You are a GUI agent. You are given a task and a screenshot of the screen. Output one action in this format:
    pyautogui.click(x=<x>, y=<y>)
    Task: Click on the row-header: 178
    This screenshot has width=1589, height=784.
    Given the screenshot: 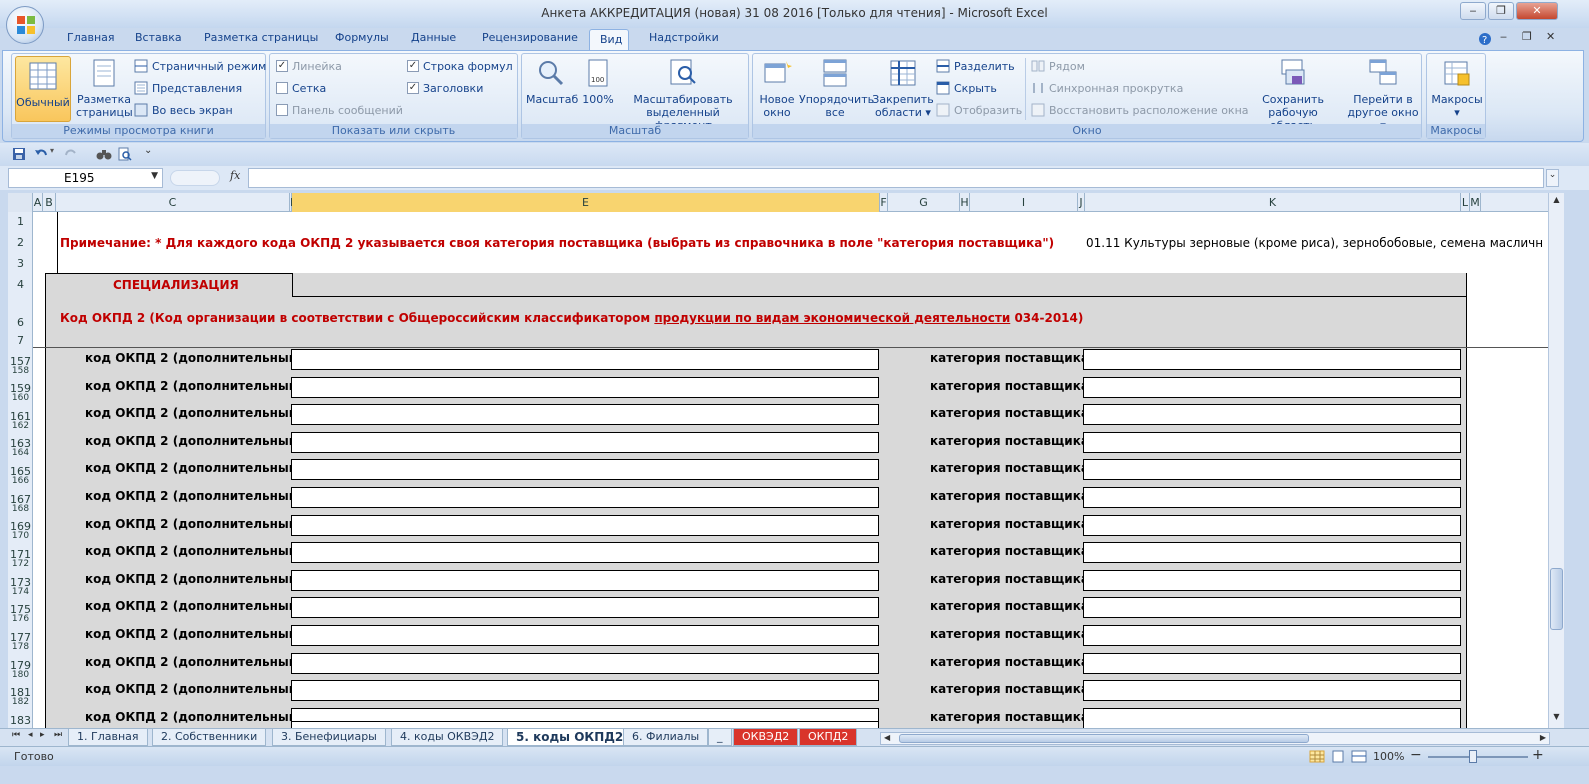 What is the action you would take?
    pyautogui.click(x=20, y=647)
    